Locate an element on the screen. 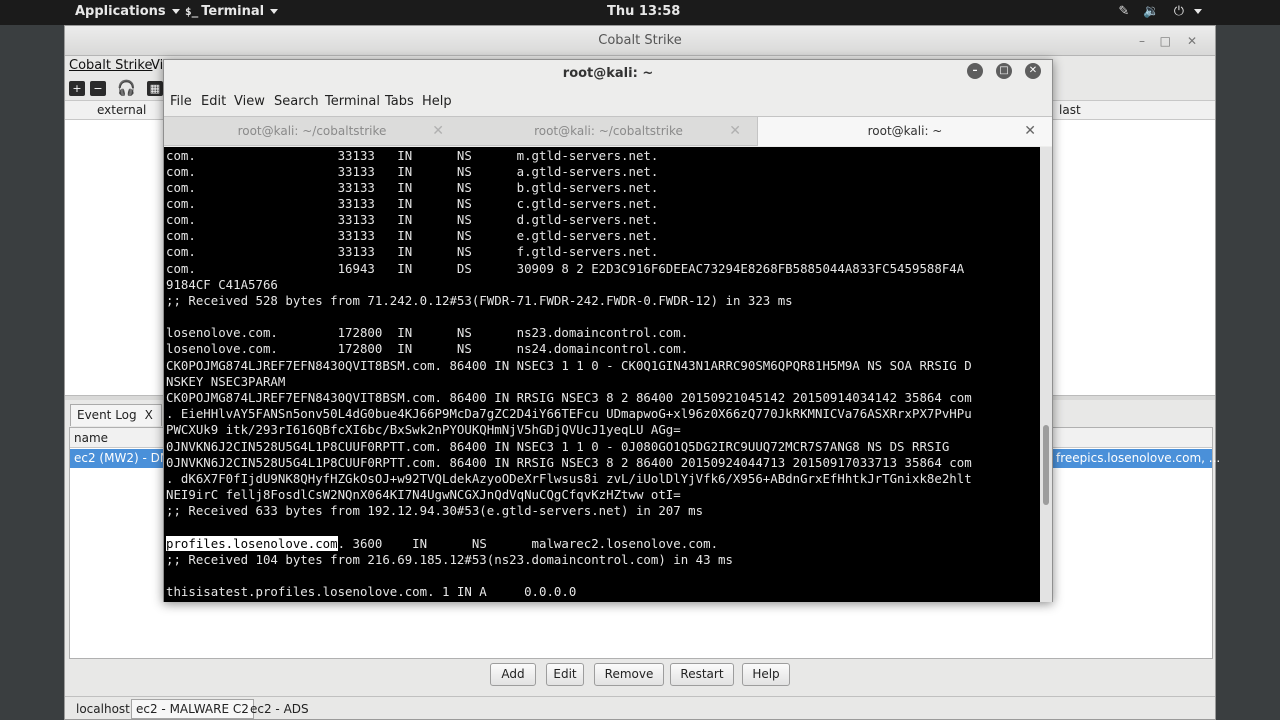 This screenshot has height=720, width=1280. tab-localhost: localhost is located at coordinates (103, 709).